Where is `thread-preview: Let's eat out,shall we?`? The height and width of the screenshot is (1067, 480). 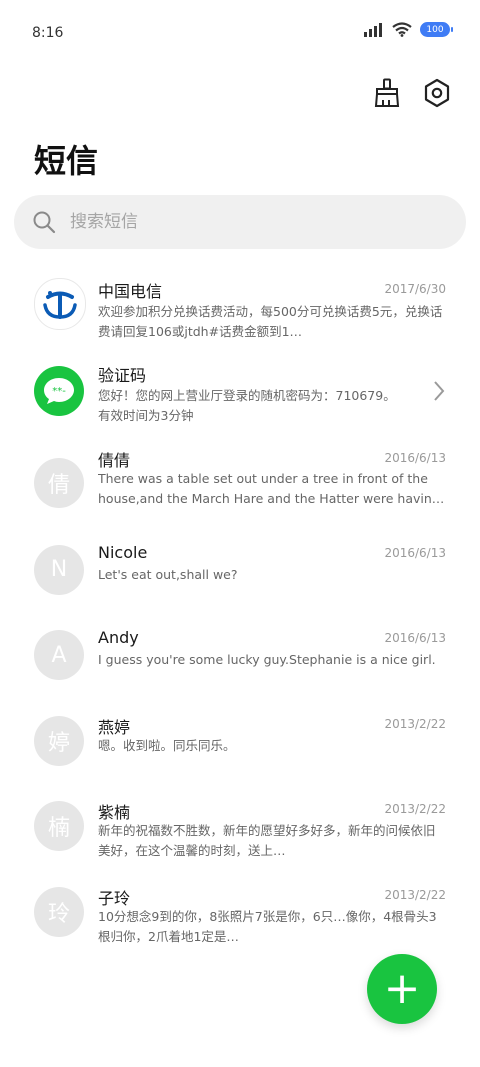 thread-preview: Let's eat out,shall we? is located at coordinates (168, 574).